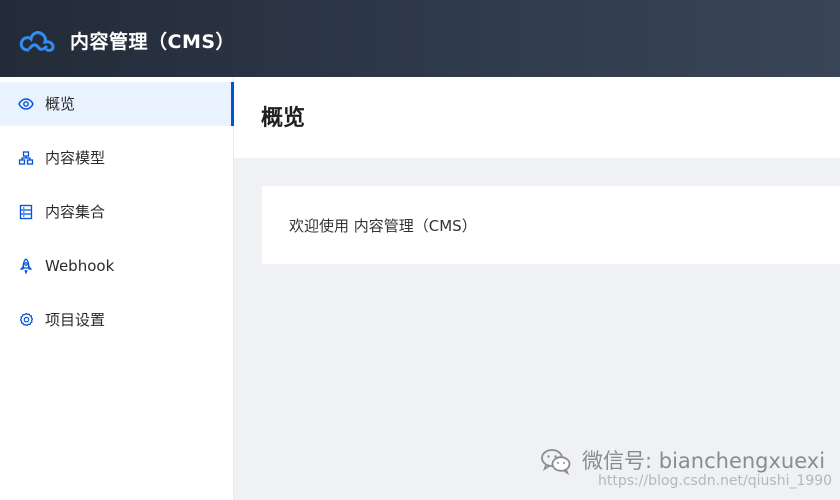 Image resolution: width=840 pixels, height=500 pixels. I want to click on cloud-logo-icon, so click(37, 41).